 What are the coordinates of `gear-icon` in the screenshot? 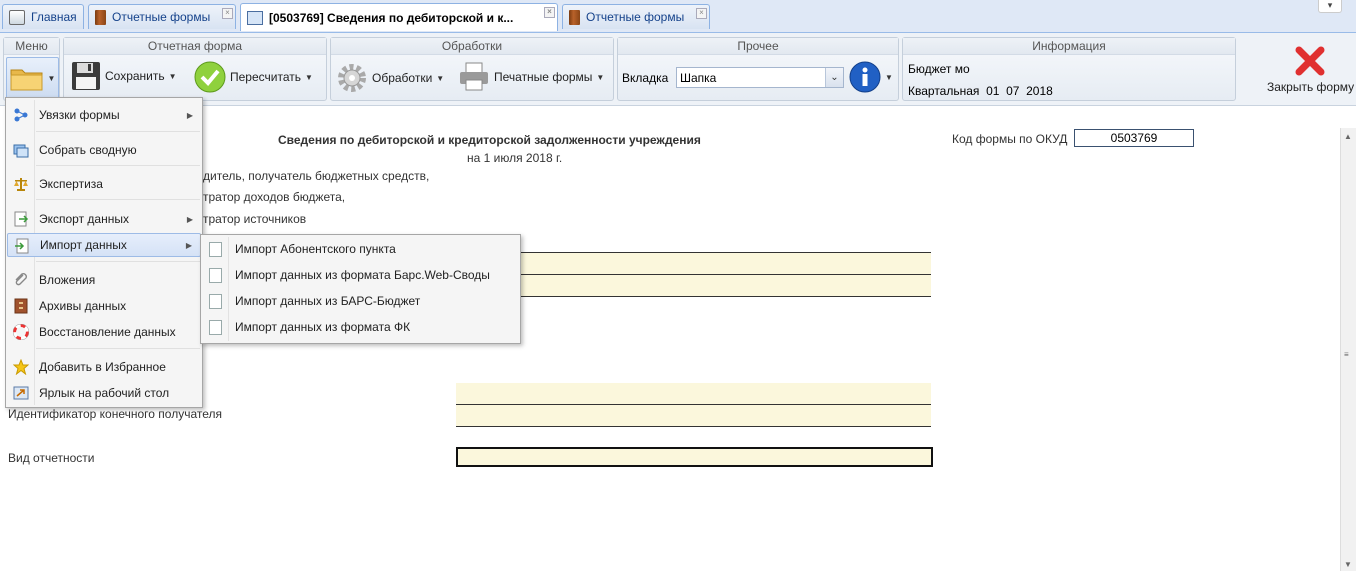 It's located at (352, 78).